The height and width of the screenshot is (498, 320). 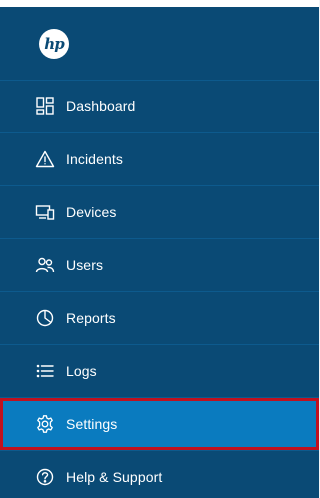 What do you see at coordinates (45, 318) in the screenshot?
I see `pie-chart-icon` at bounding box center [45, 318].